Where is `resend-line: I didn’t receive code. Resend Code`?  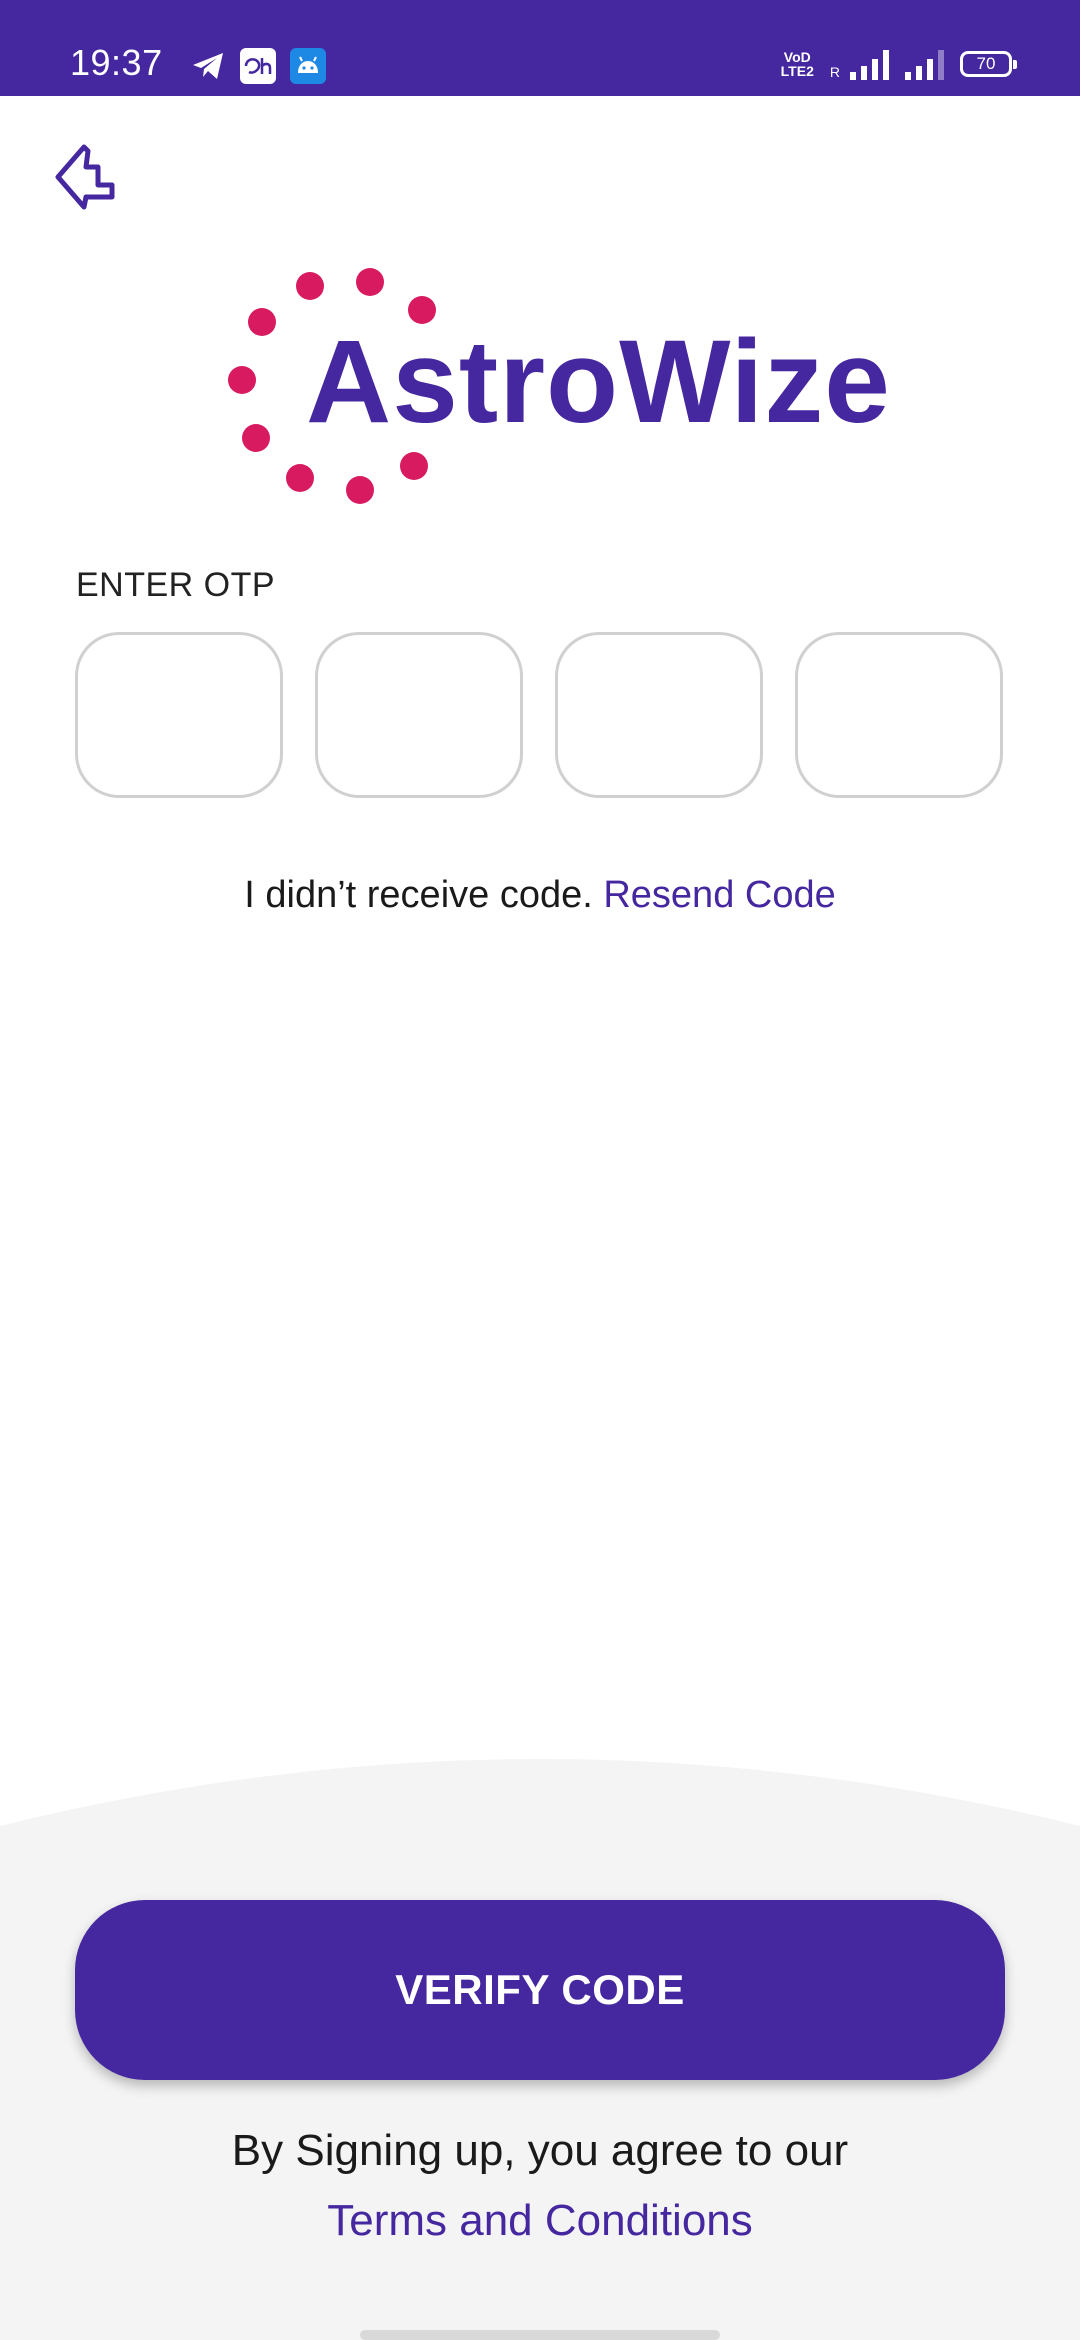 resend-line: I didn’t receive code. Resend Code is located at coordinates (540, 895).